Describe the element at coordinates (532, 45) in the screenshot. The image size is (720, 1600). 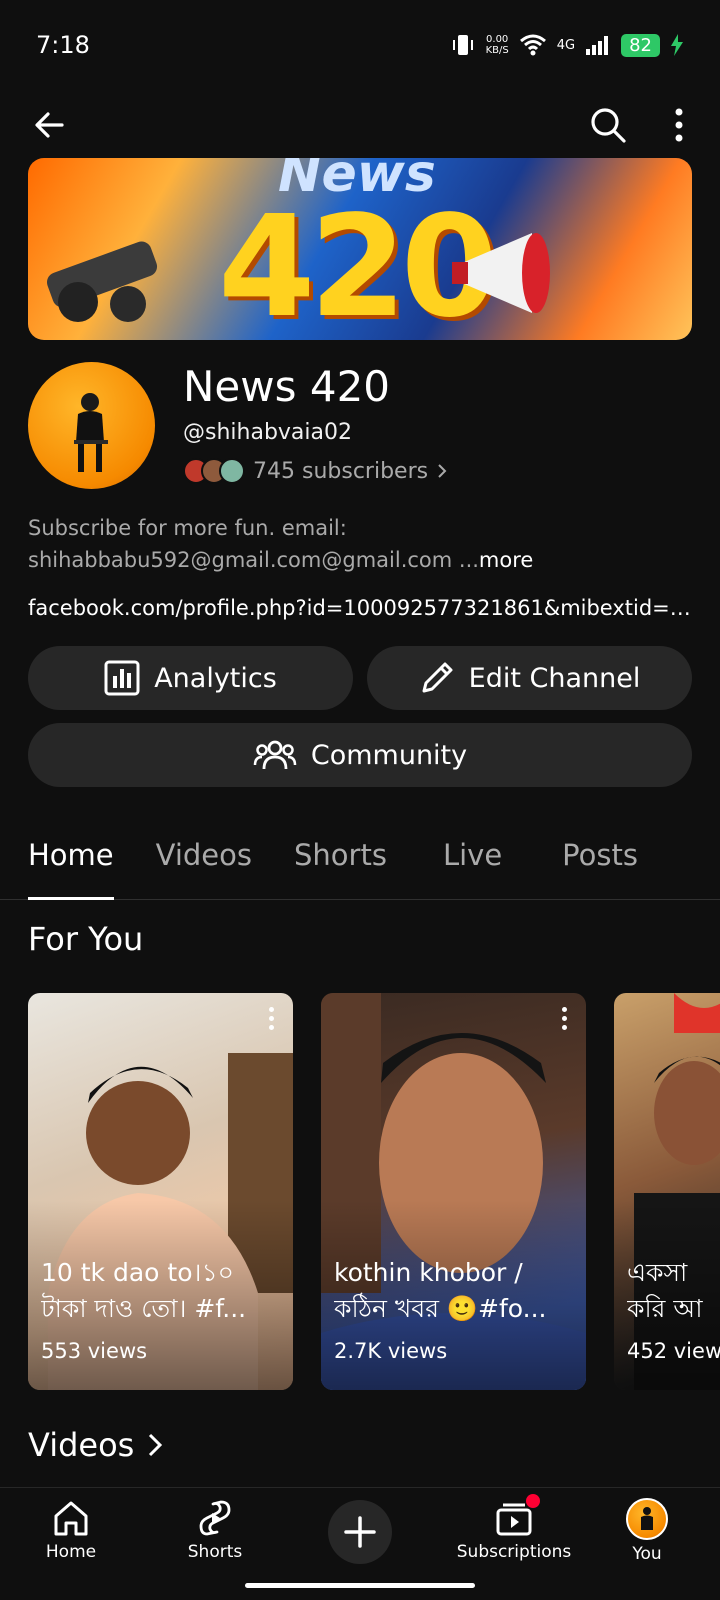
I see `wifi-icon` at that location.